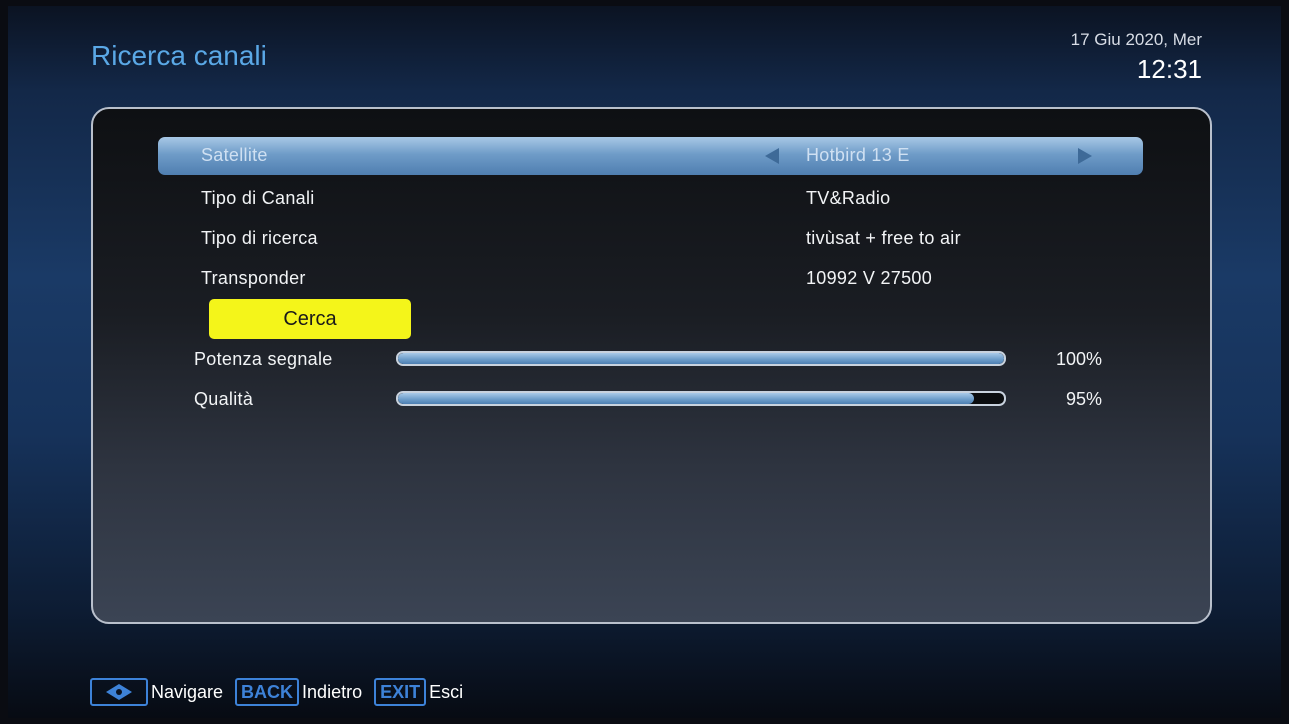 This screenshot has height=724, width=1289. I want to click on clock-display: 12:31, so click(1169, 69).